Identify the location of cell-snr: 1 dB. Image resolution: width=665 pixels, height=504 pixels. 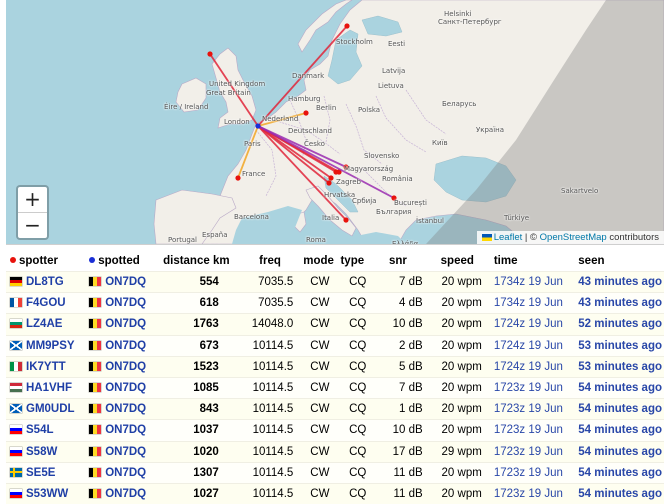
(404, 409).